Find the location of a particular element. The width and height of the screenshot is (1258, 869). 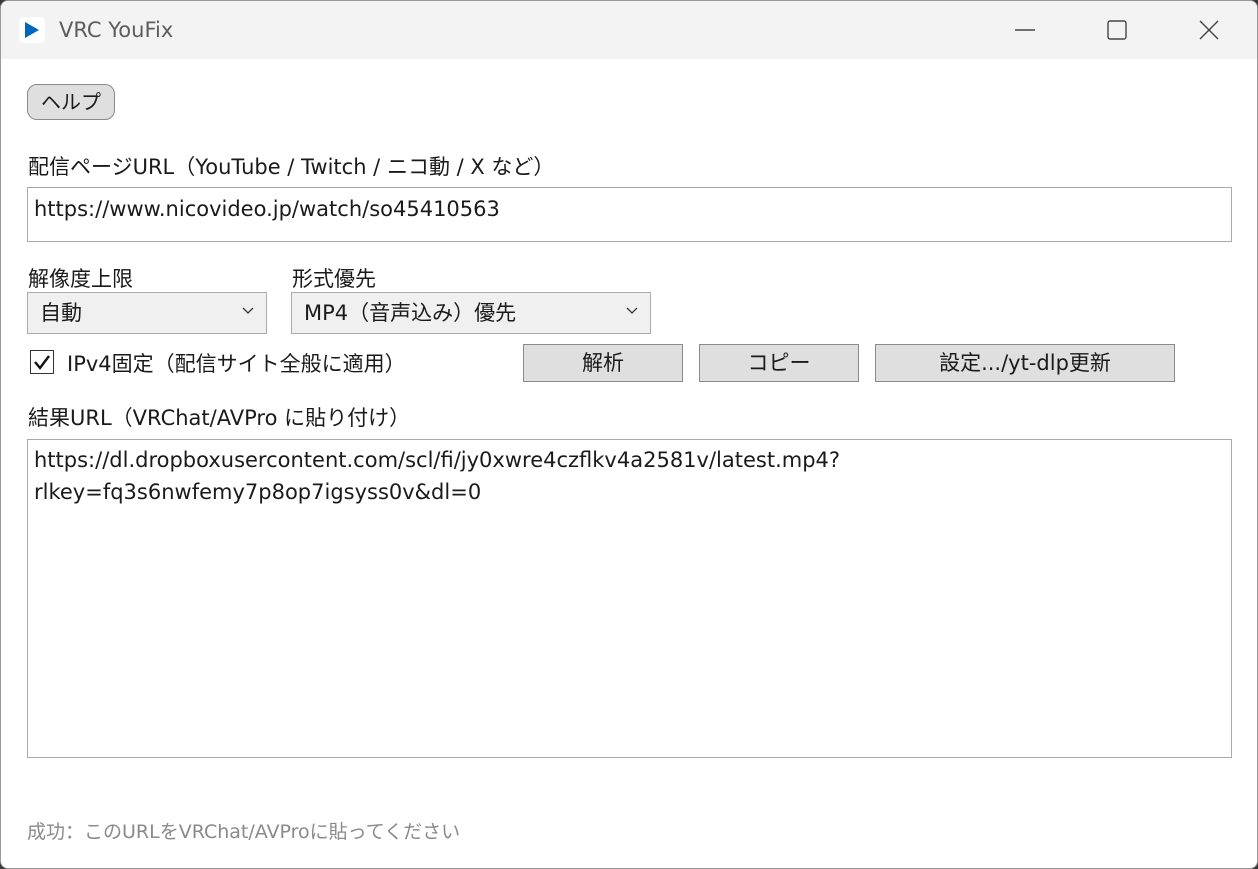

format-select: MP4（音声込み）優先 is located at coordinates (471, 313).